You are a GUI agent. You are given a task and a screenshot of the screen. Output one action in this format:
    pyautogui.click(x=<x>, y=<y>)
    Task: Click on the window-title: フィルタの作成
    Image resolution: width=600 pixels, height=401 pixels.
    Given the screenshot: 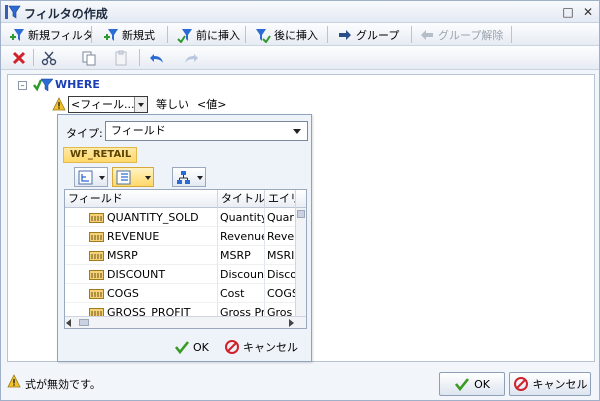 What is the action you would take?
    pyautogui.click(x=66, y=14)
    